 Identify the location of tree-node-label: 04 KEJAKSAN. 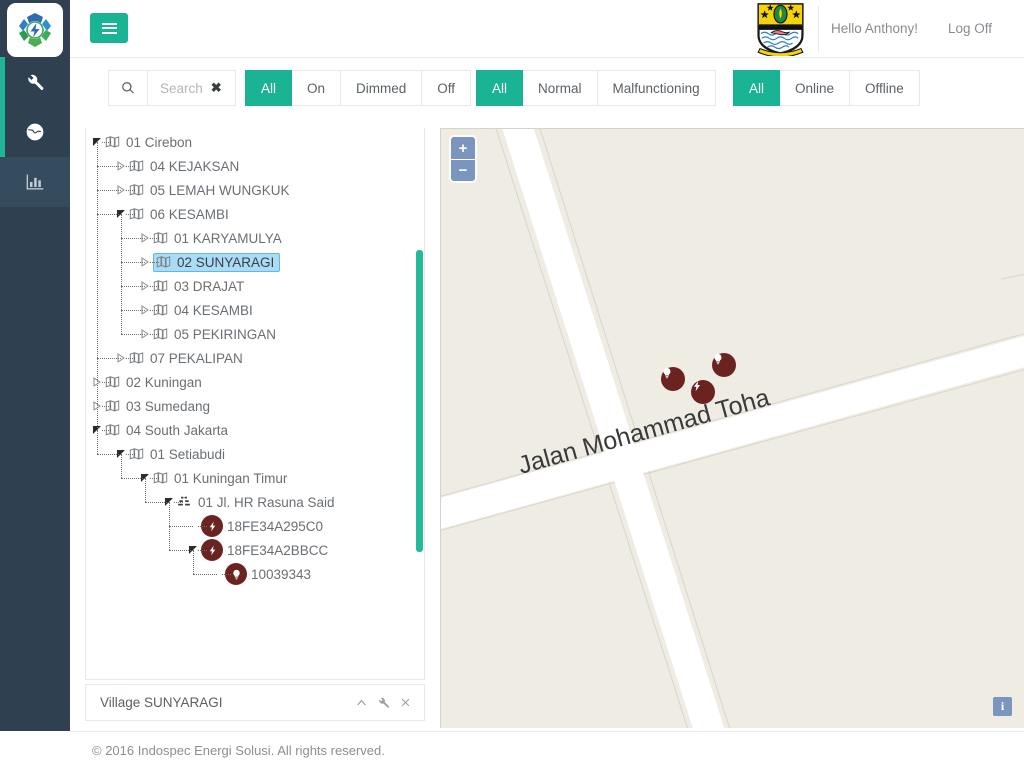
(195, 166).